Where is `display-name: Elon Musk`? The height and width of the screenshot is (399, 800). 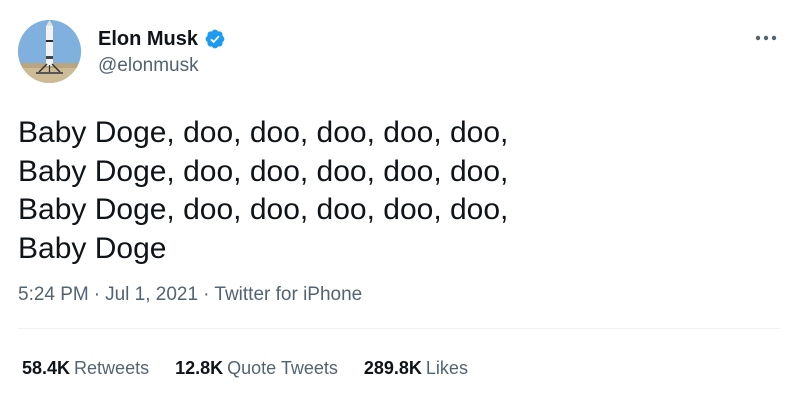 display-name: Elon Musk is located at coordinates (162, 39).